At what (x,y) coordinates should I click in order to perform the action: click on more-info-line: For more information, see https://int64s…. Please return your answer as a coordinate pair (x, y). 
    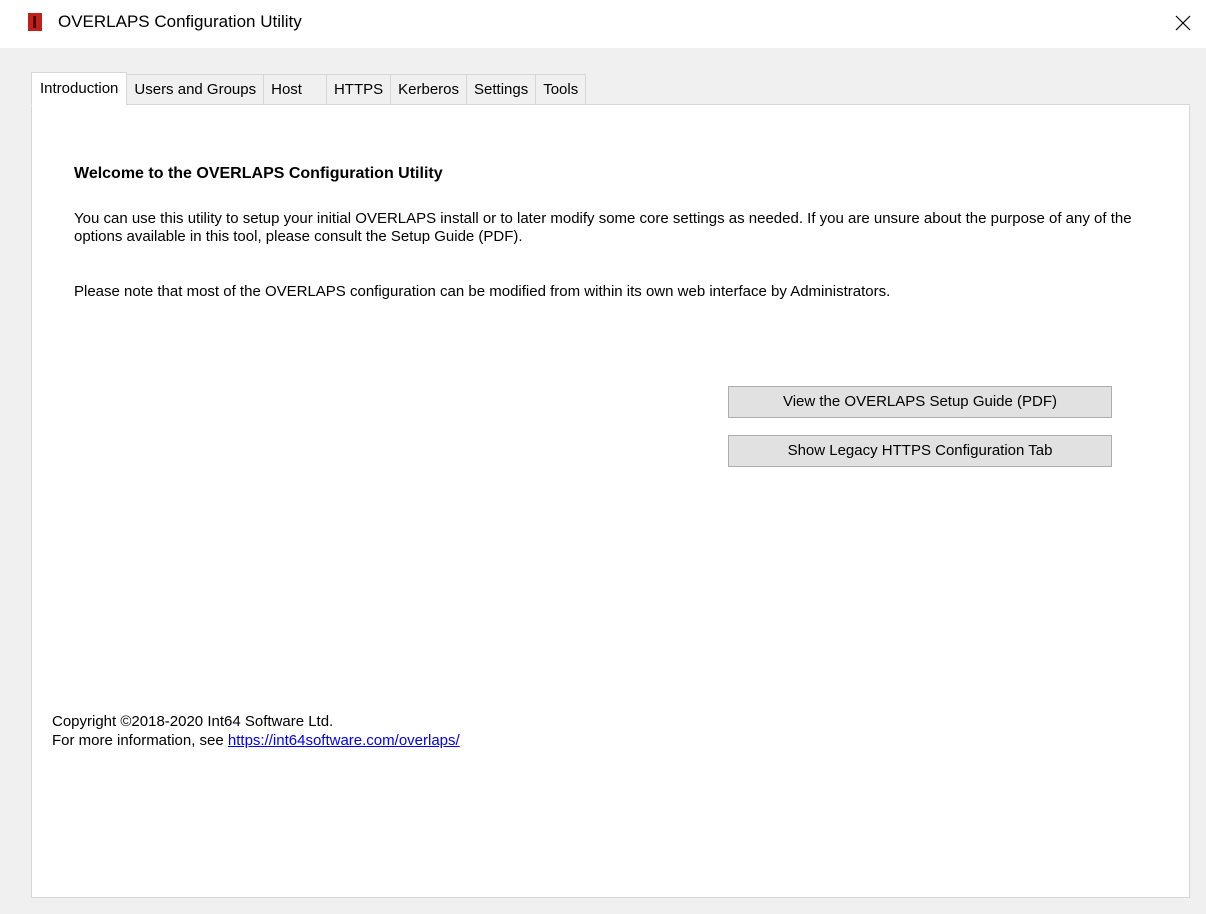
    Looking at the image, I should click on (256, 740).